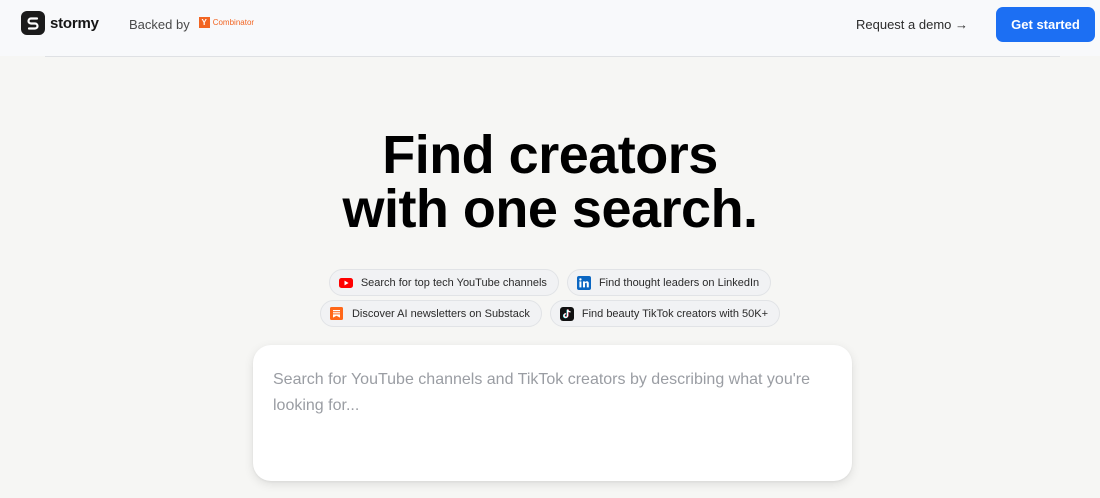  What do you see at coordinates (912, 24) in the screenshot?
I see `request-demo-link: Request a demo →` at bounding box center [912, 24].